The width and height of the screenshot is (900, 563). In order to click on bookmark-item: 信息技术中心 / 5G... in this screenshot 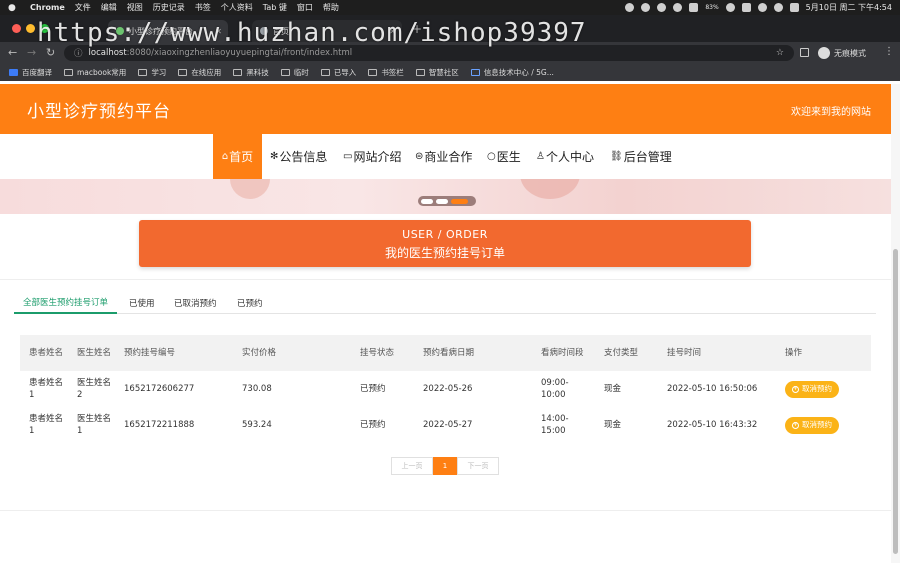, I will do `click(512, 72)`.